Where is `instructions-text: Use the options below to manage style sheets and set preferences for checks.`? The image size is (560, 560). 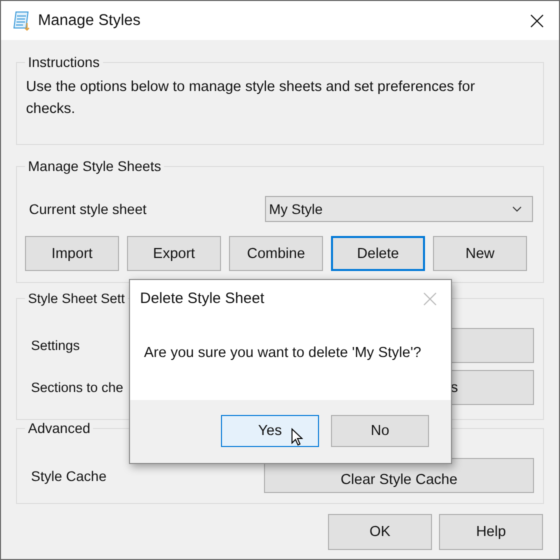
instructions-text: Use the options below to manage style sheets and set preferences for checks. is located at coordinates (251, 98).